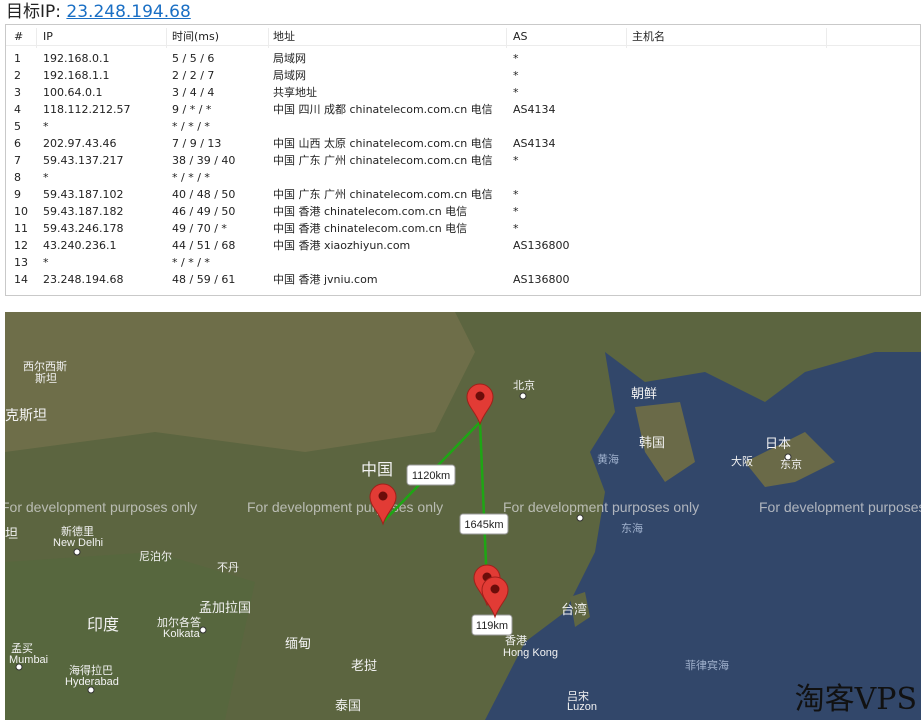  I want to click on place-label: 缅甸, so click(298, 643).